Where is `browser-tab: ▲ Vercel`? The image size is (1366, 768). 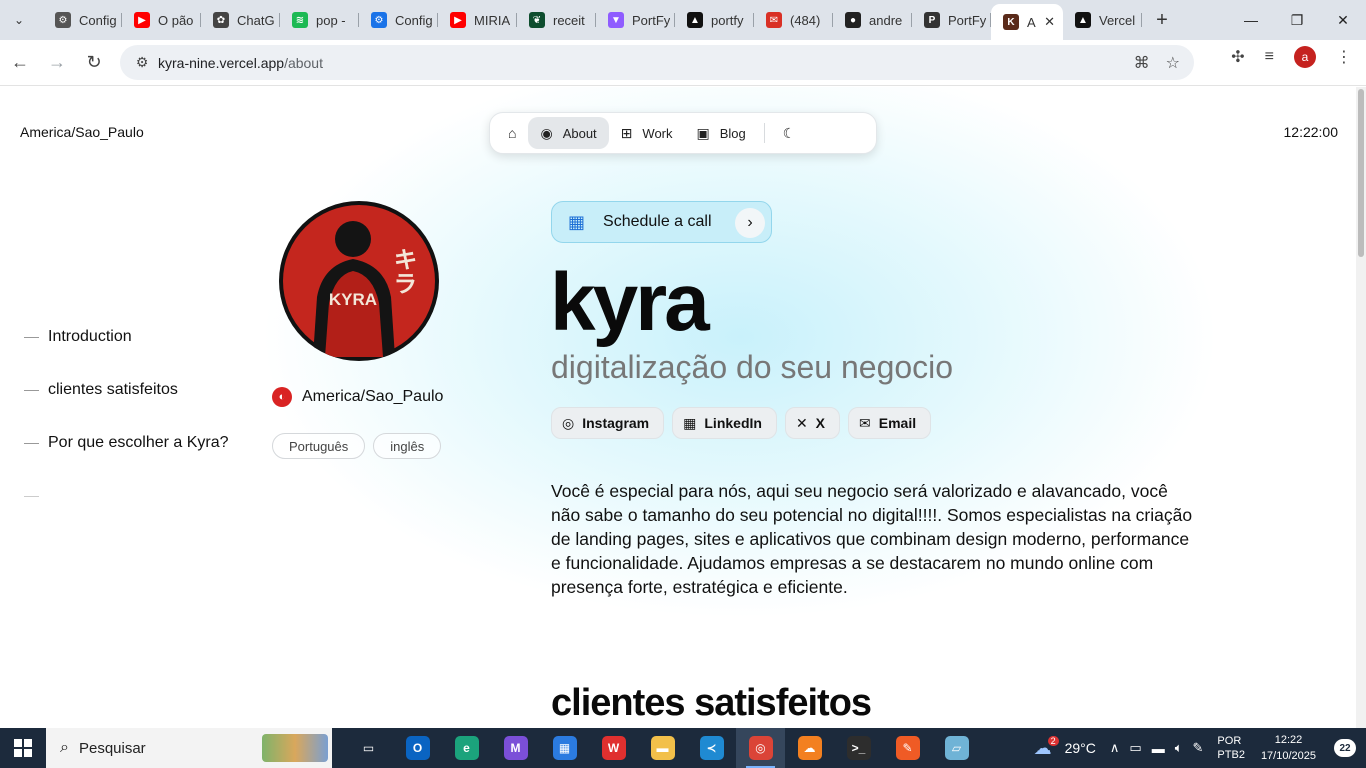 browser-tab: ▲ Vercel is located at coordinates (1102, 20).